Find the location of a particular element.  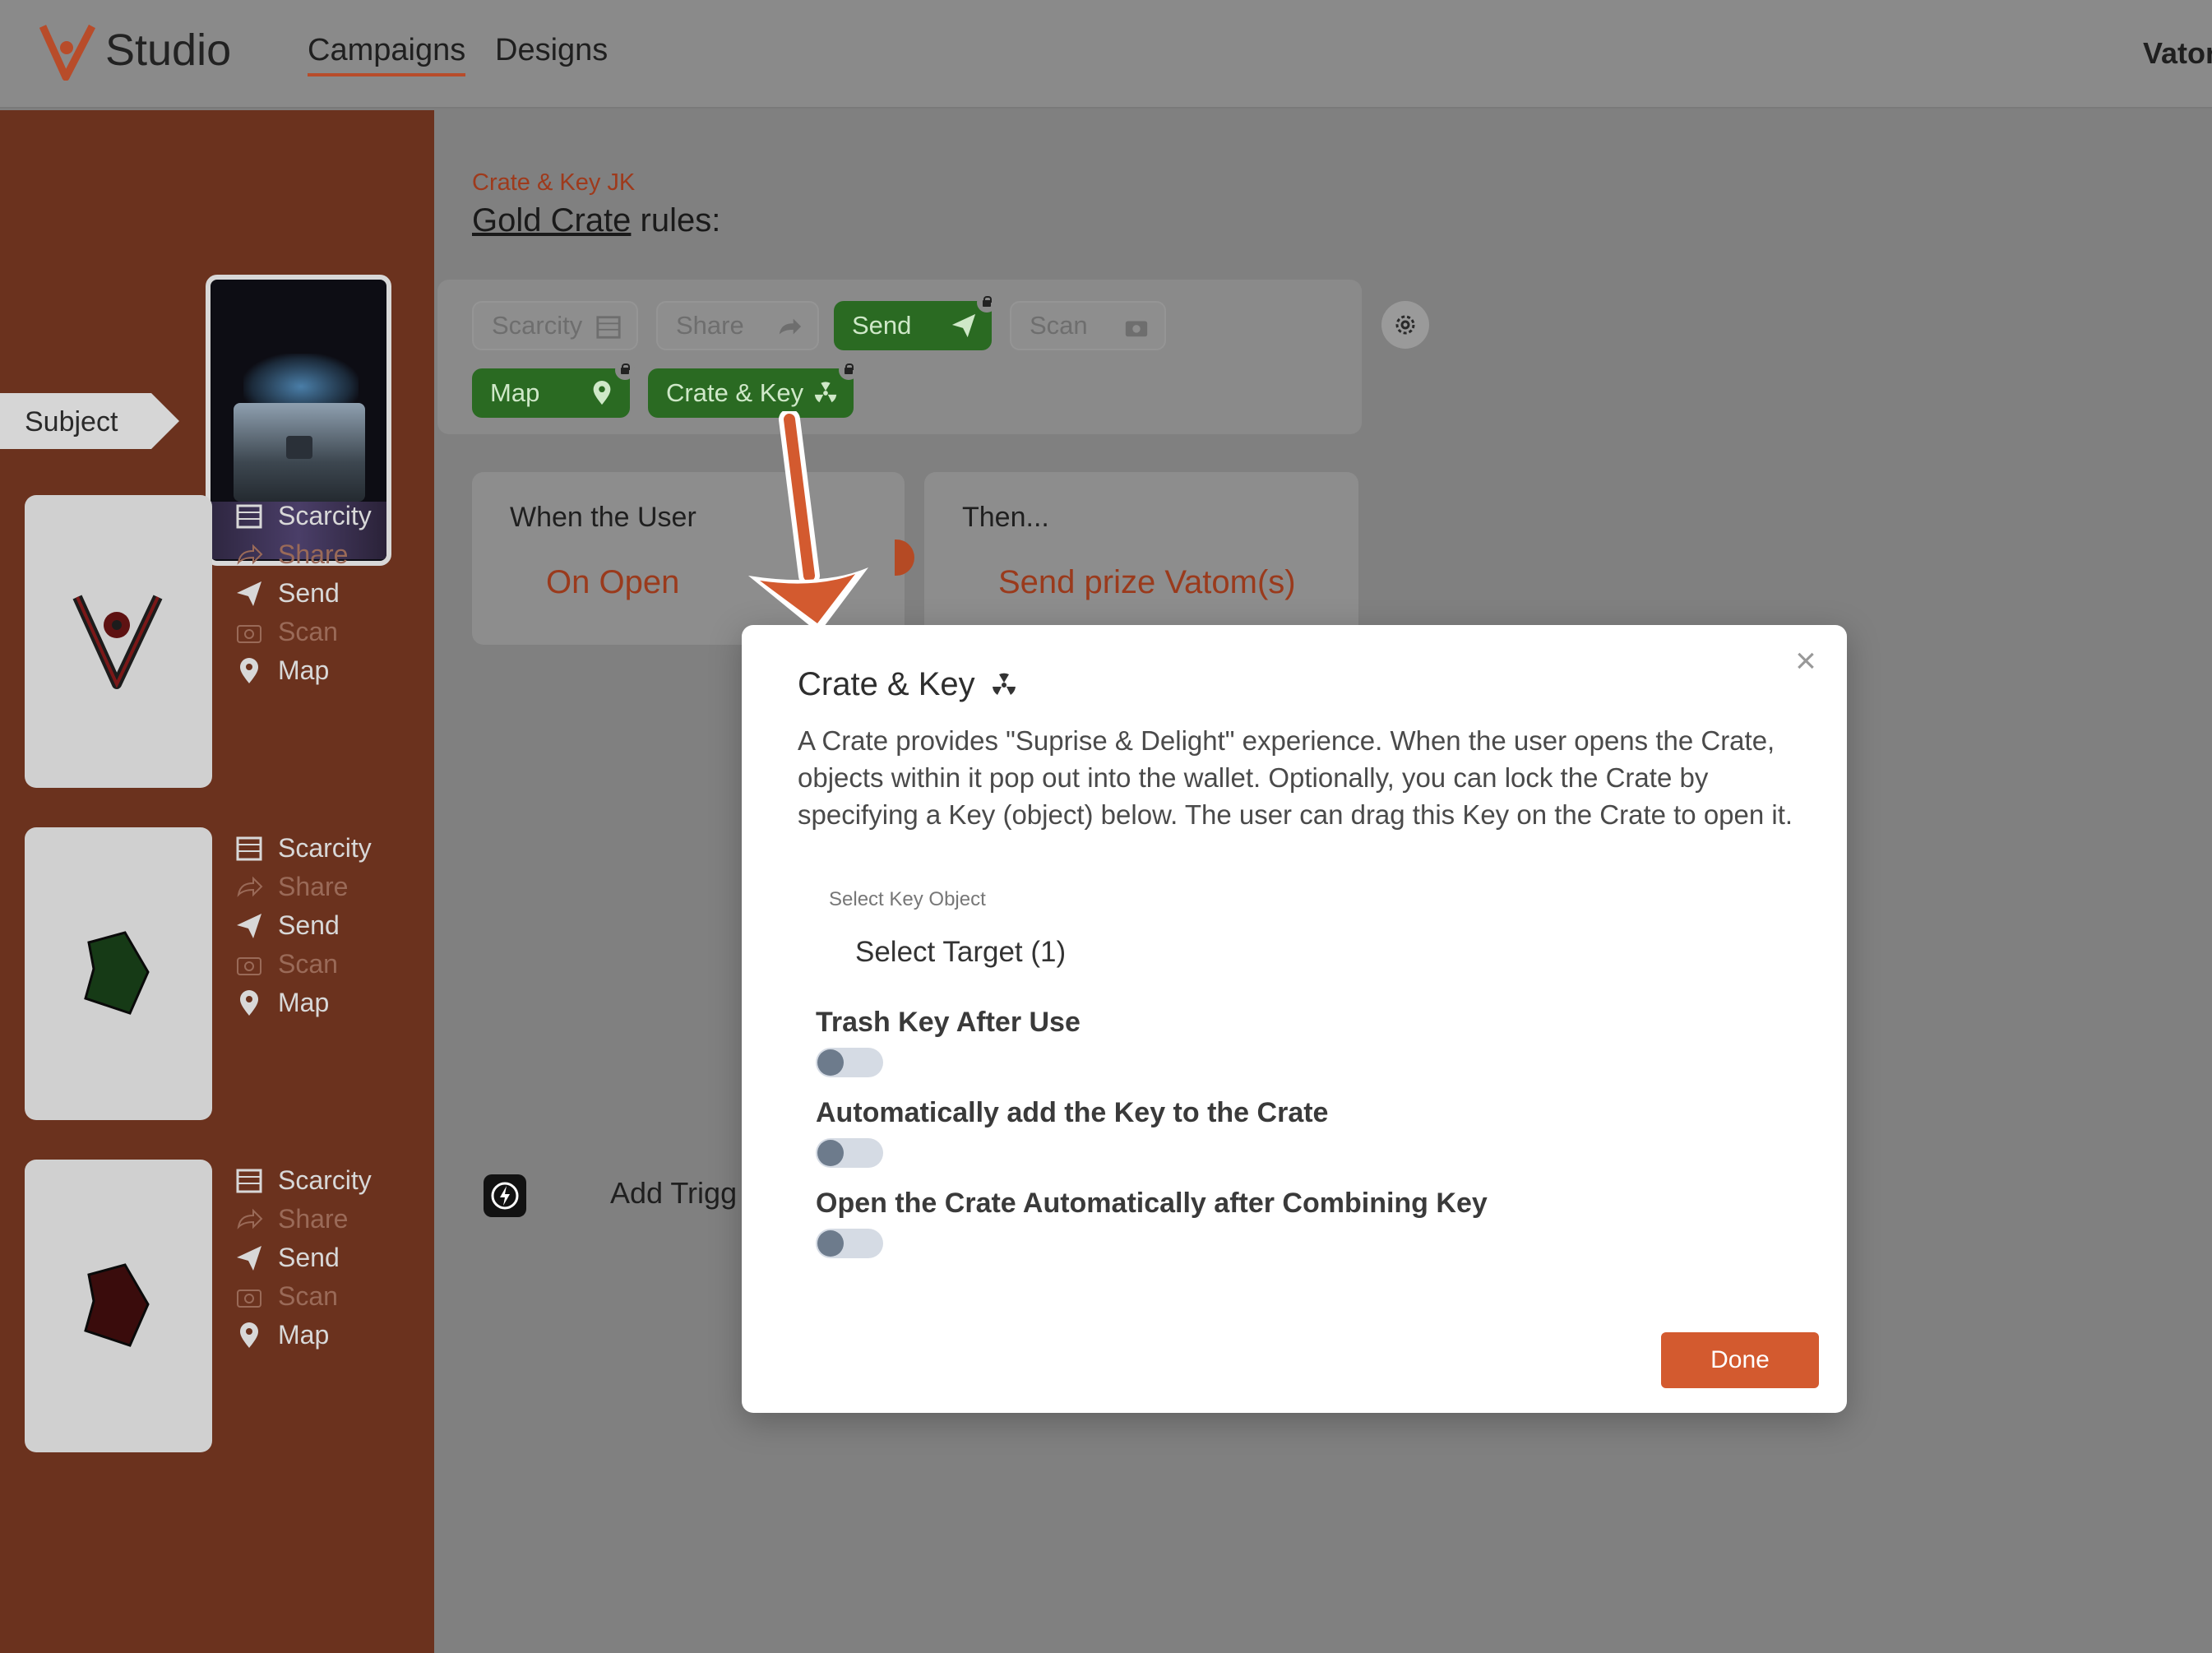

card-1-actions: Scarcity Share Send Scan Map is located at coordinates (303, 593).